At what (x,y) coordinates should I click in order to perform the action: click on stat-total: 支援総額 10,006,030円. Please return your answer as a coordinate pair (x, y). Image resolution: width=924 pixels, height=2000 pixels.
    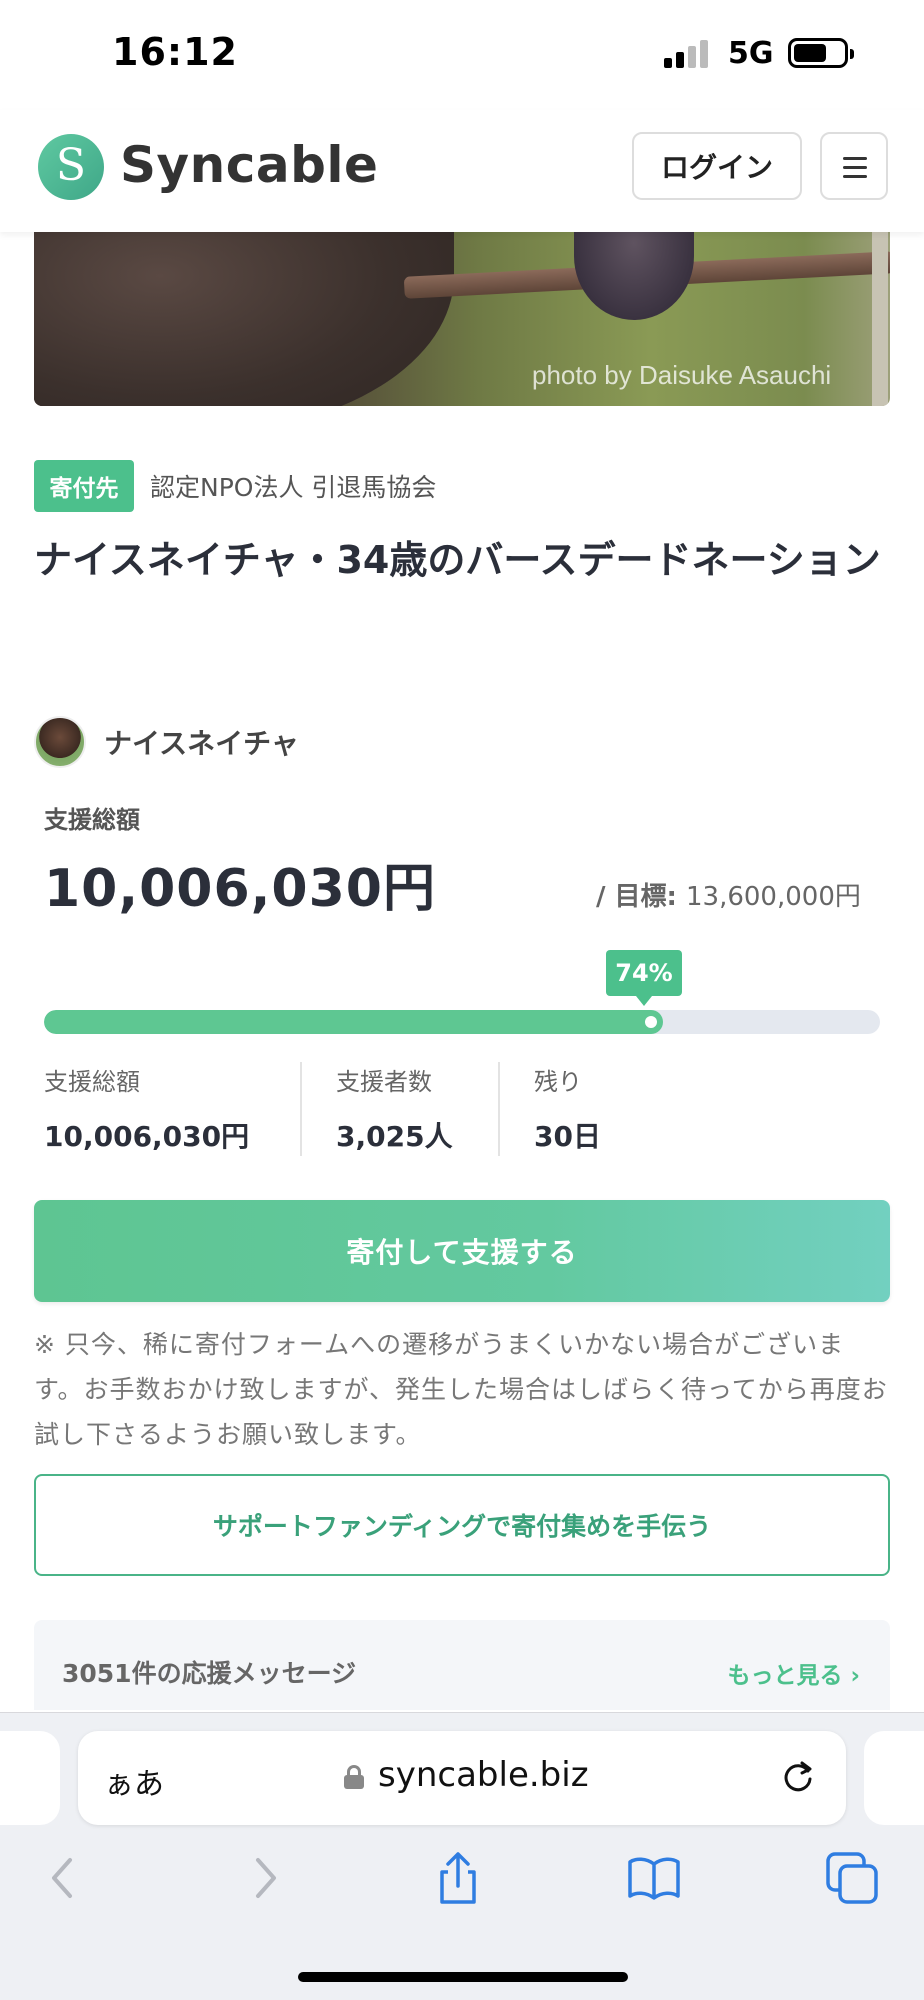
    Looking at the image, I should click on (146, 1109).